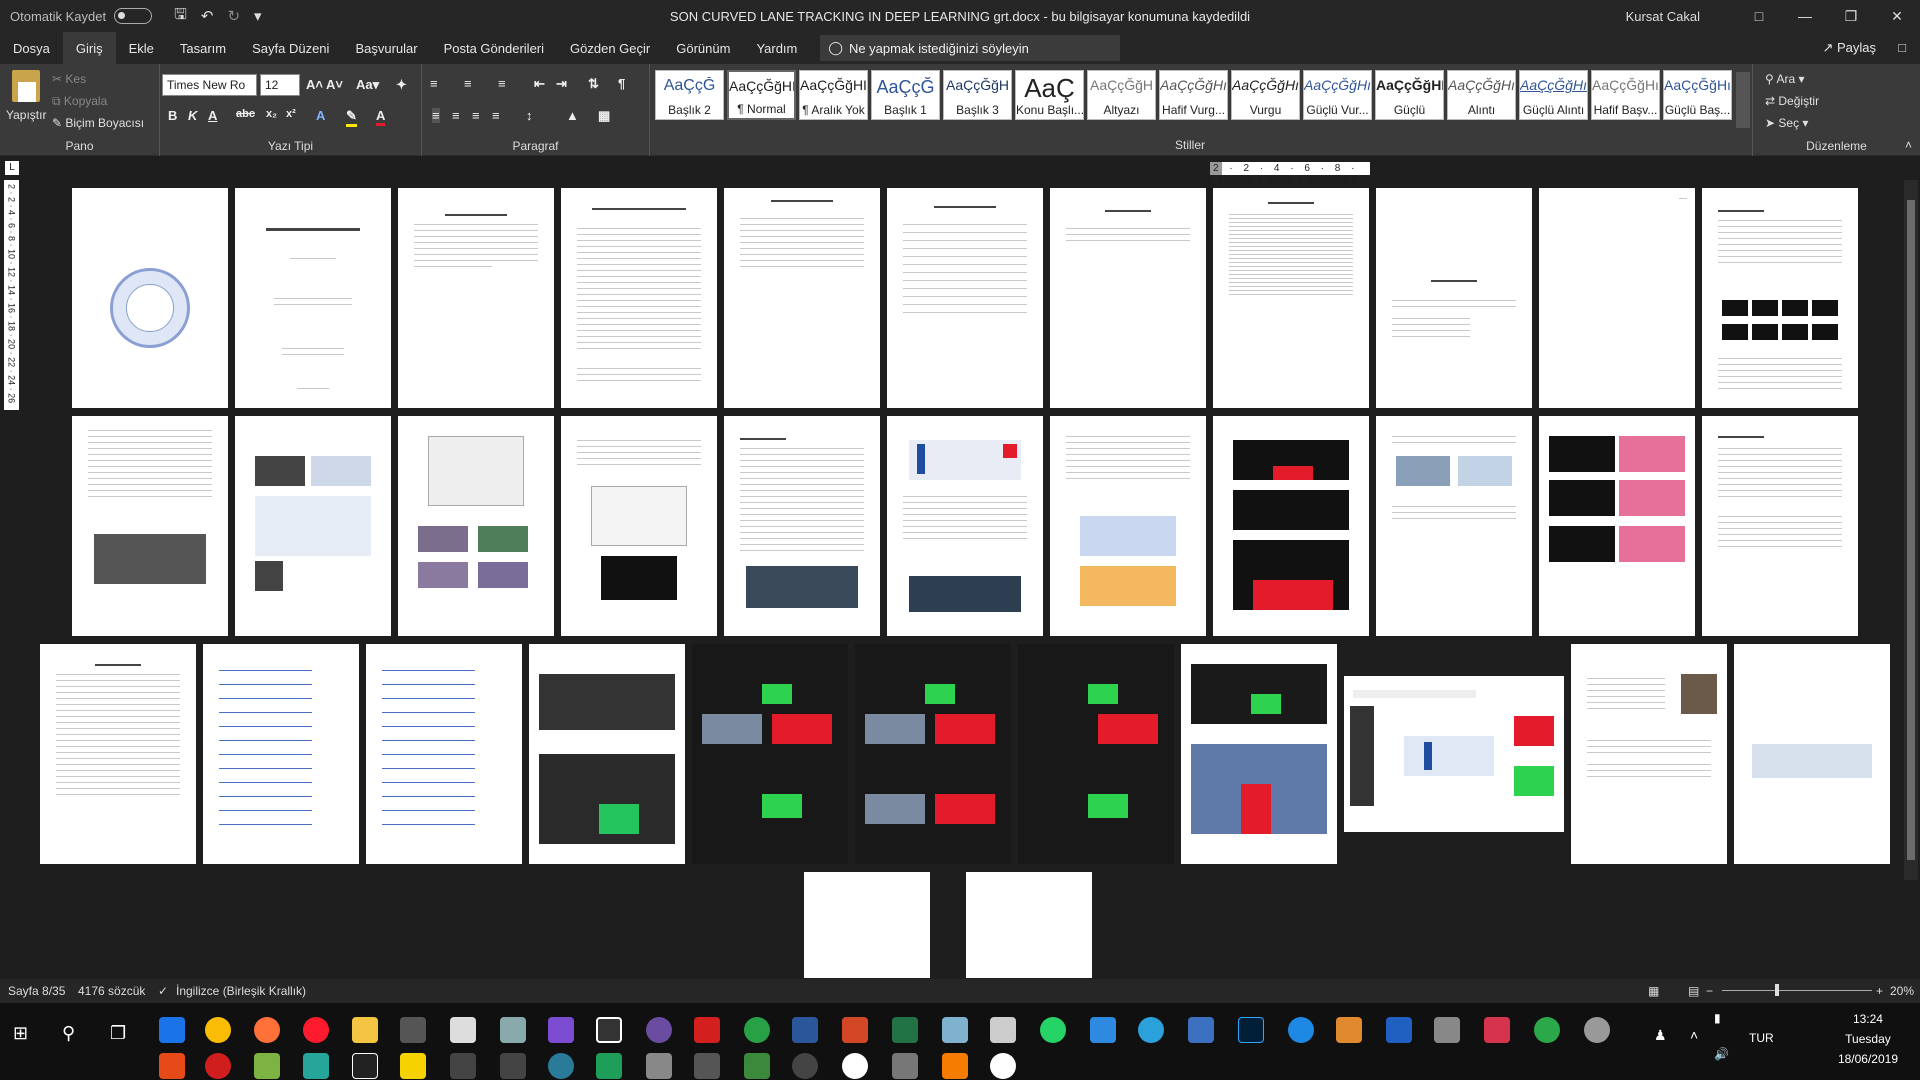 This screenshot has height=1080, width=1920. Describe the element at coordinates (89, 48) in the screenshot. I see `tab-home: Giriş` at that location.